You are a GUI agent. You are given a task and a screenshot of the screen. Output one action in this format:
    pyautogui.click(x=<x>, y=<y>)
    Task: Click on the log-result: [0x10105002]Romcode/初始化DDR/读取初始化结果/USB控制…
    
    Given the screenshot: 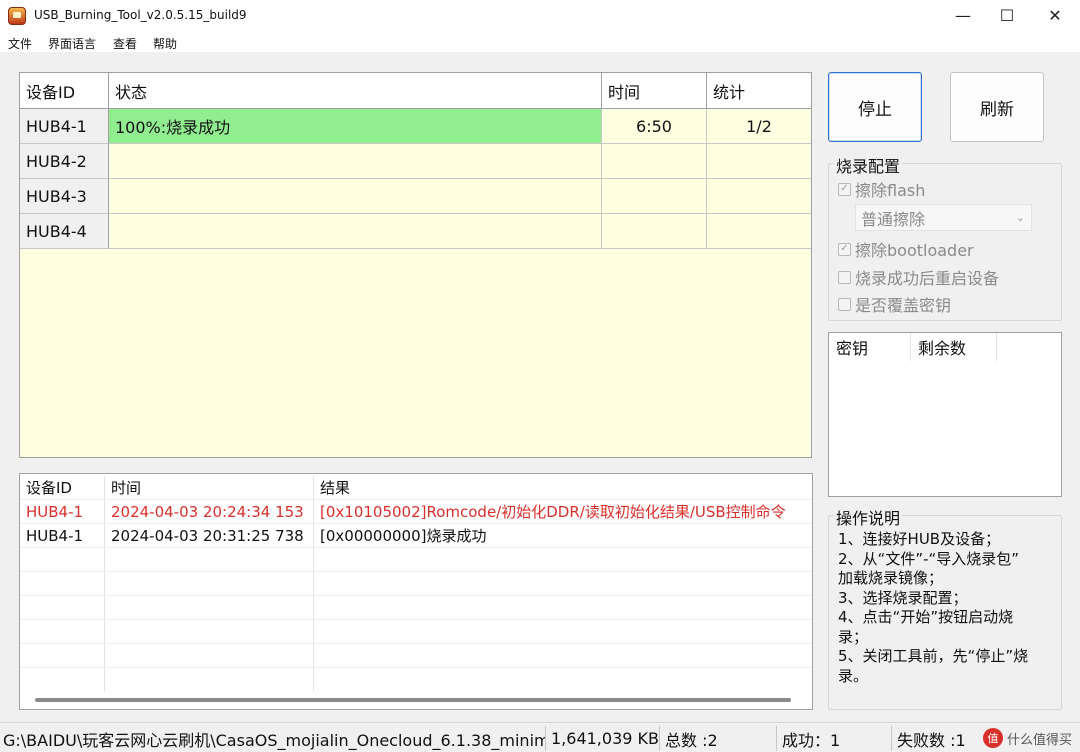 What is the action you would take?
    pyautogui.click(x=553, y=512)
    